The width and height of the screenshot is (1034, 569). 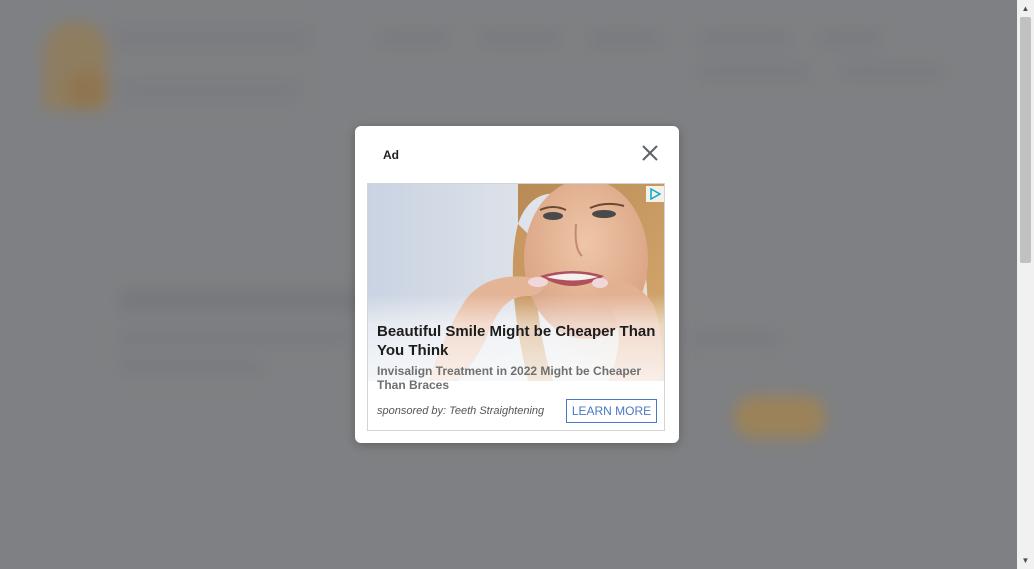 What do you see at coordinates (1025, 284) in the screenshot?
I see `page-scrollbar: ▲ ▼` at bounding box center [1025, 284].